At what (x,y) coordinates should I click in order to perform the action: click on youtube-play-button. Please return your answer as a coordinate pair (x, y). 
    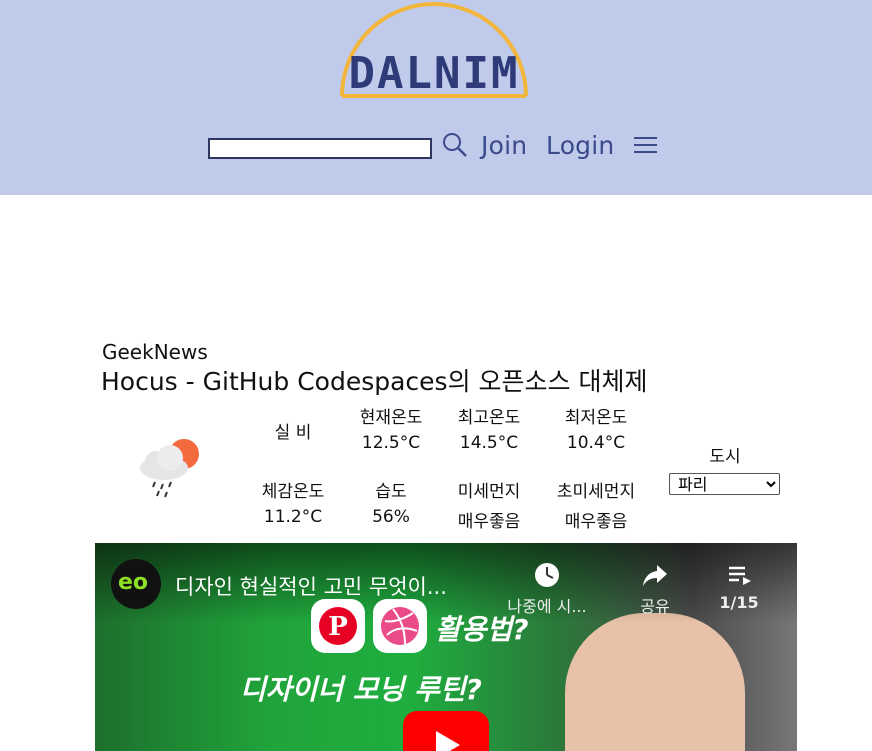
    Looking at the image, I should click on (446, 731).